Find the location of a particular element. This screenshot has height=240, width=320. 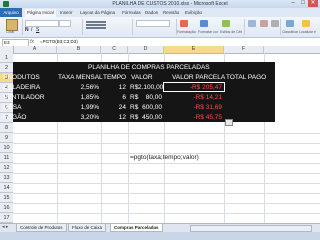

bold-icon: N is located at coordinates (27, 30).